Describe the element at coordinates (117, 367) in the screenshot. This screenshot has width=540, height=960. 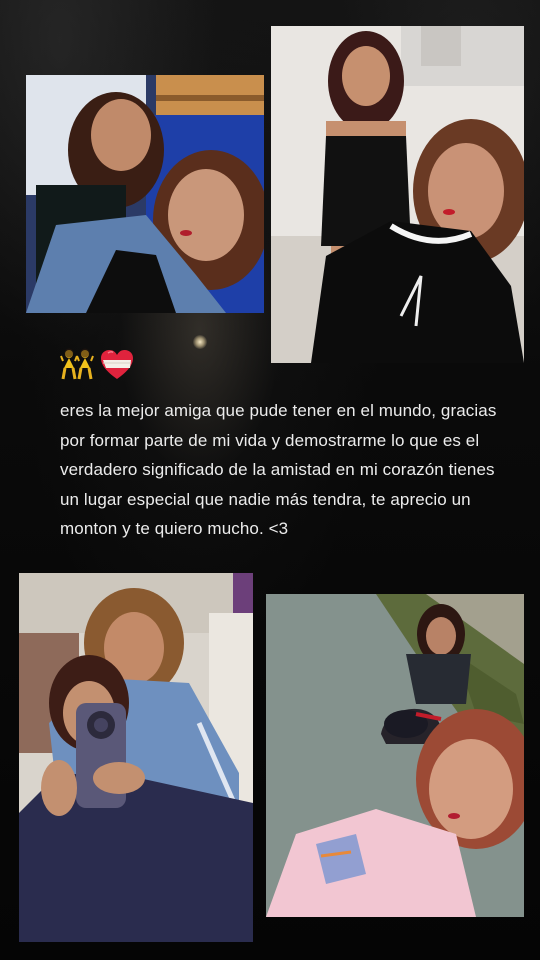
I see `bandaged-heart-icon` at that location.